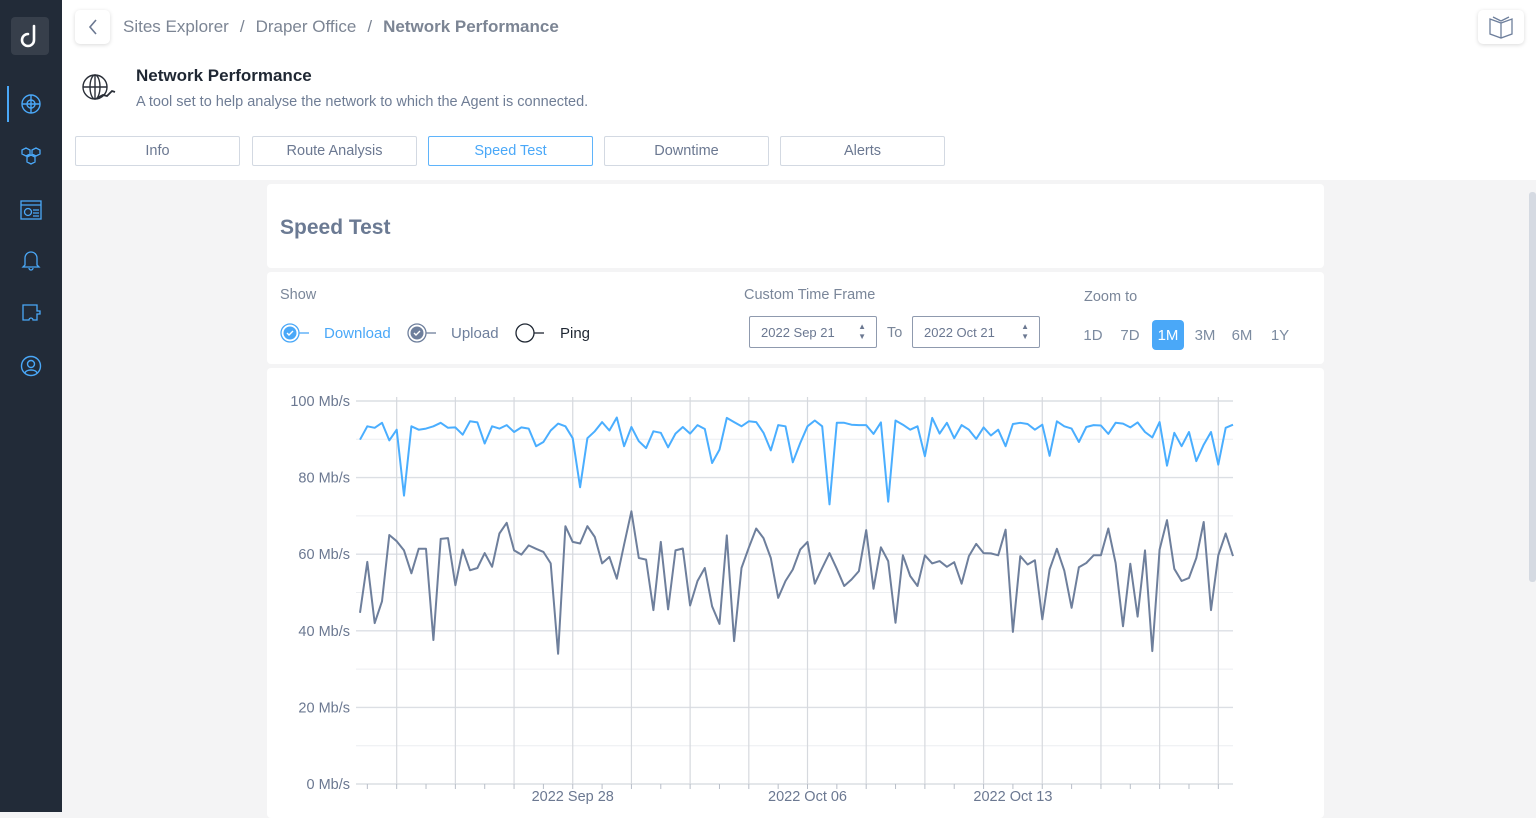 The width and height of the screenshot is (1536, 818). I want to click on breadcrumb-sites-explorer: Sites Explorer, so click(176, 27).